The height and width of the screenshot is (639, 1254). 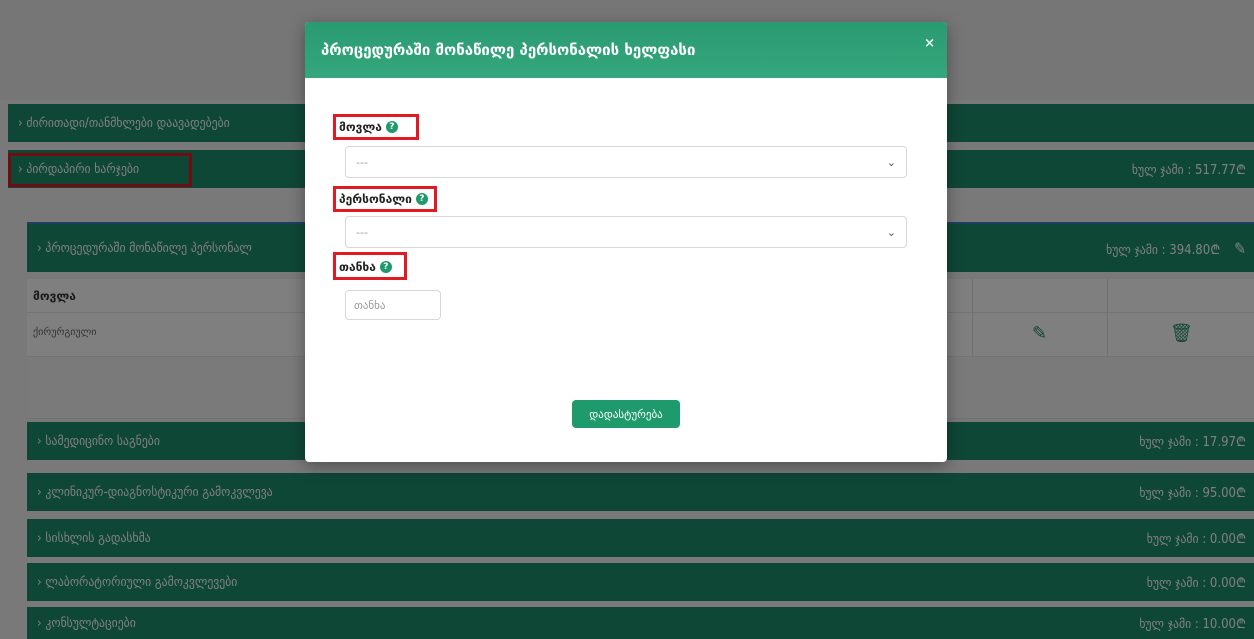 I want to click on close-icon: ×, so click(x=929, y=43).